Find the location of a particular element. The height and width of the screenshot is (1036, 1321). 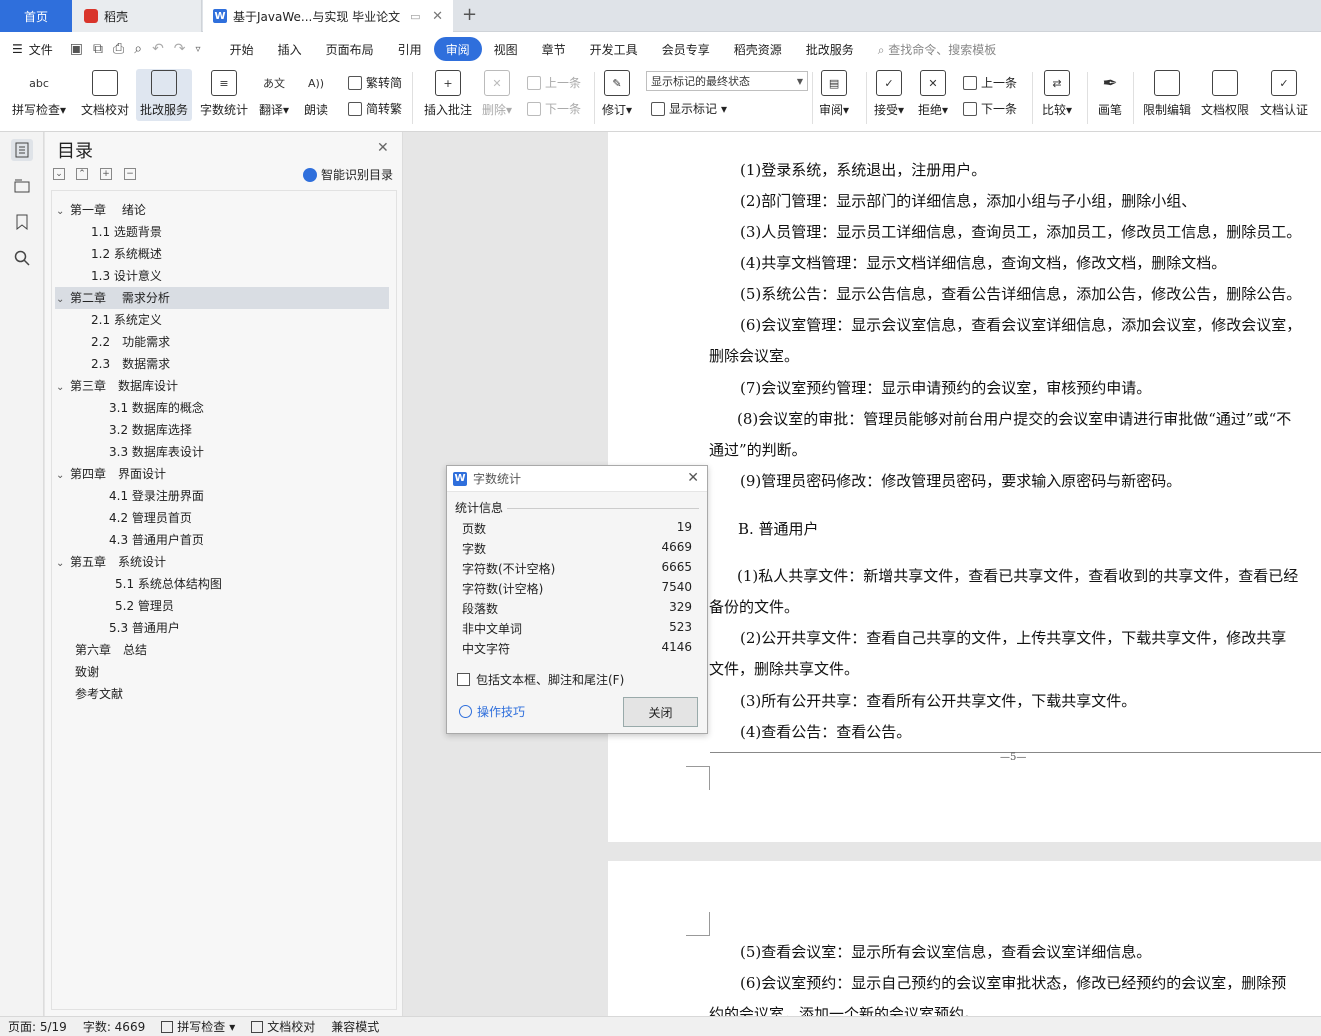

checkbox-icon is located at coordinates (463, 679).